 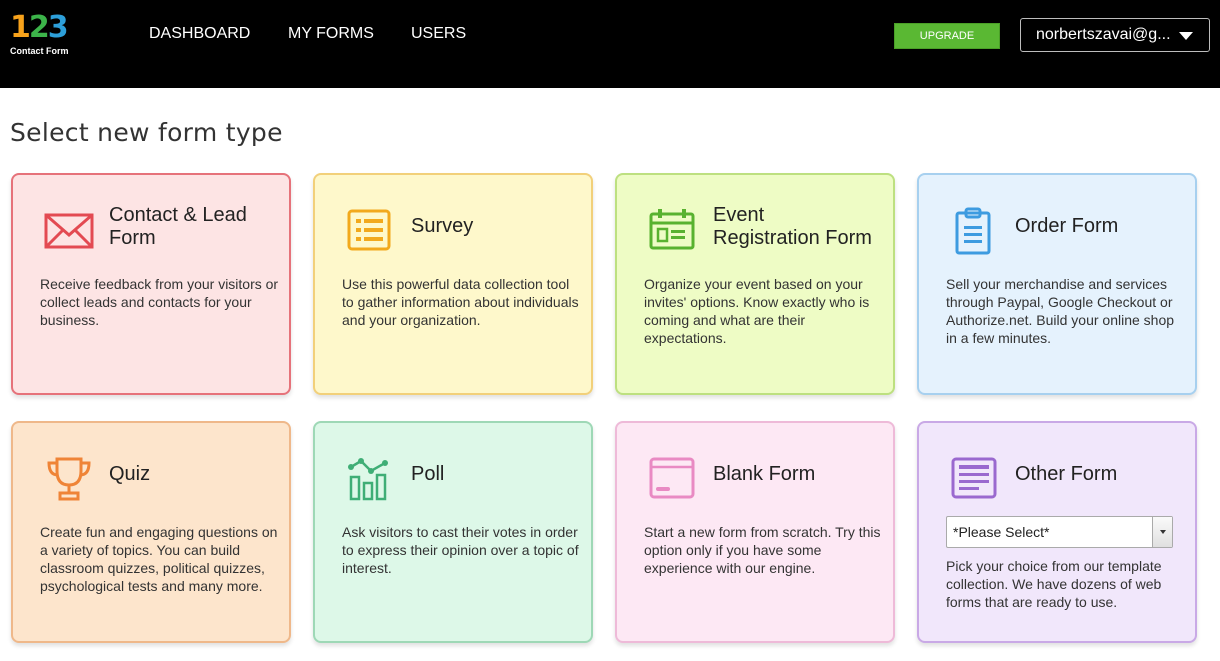 What do you see at coordinates (673, 479) in the screenshot?
I see `blank-window-icon` at bounding box center [673, 479].